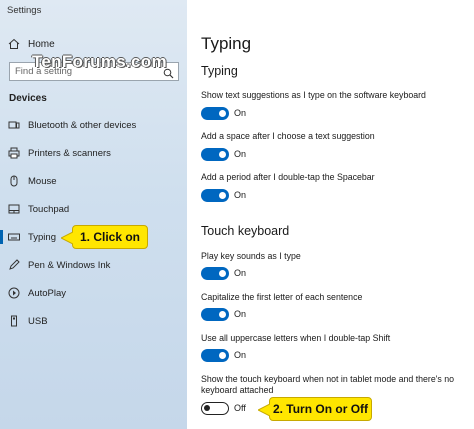  What do you see at coordinates (14, 153) in the screenshot?
I see `printer-icon` at bounding box center [14, 153].